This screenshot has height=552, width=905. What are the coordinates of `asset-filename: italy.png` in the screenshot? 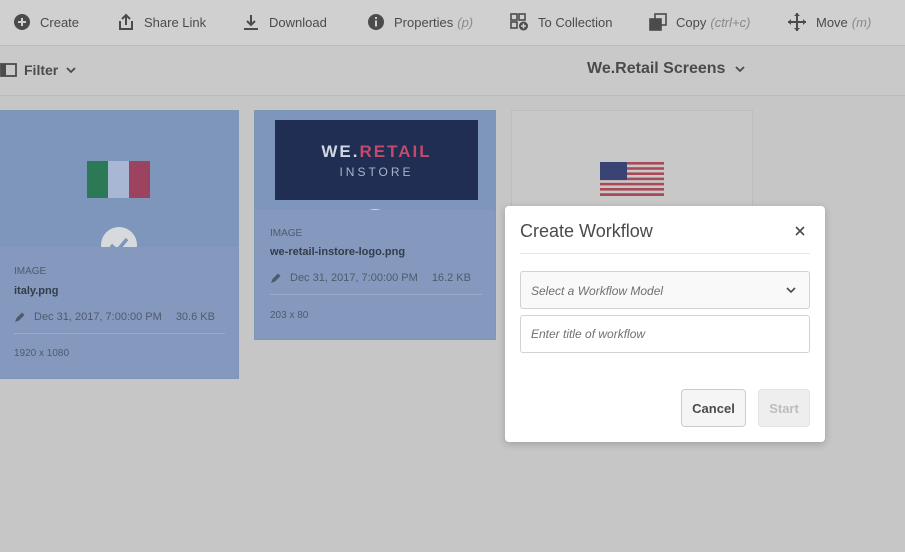 It's located at (36, 291).